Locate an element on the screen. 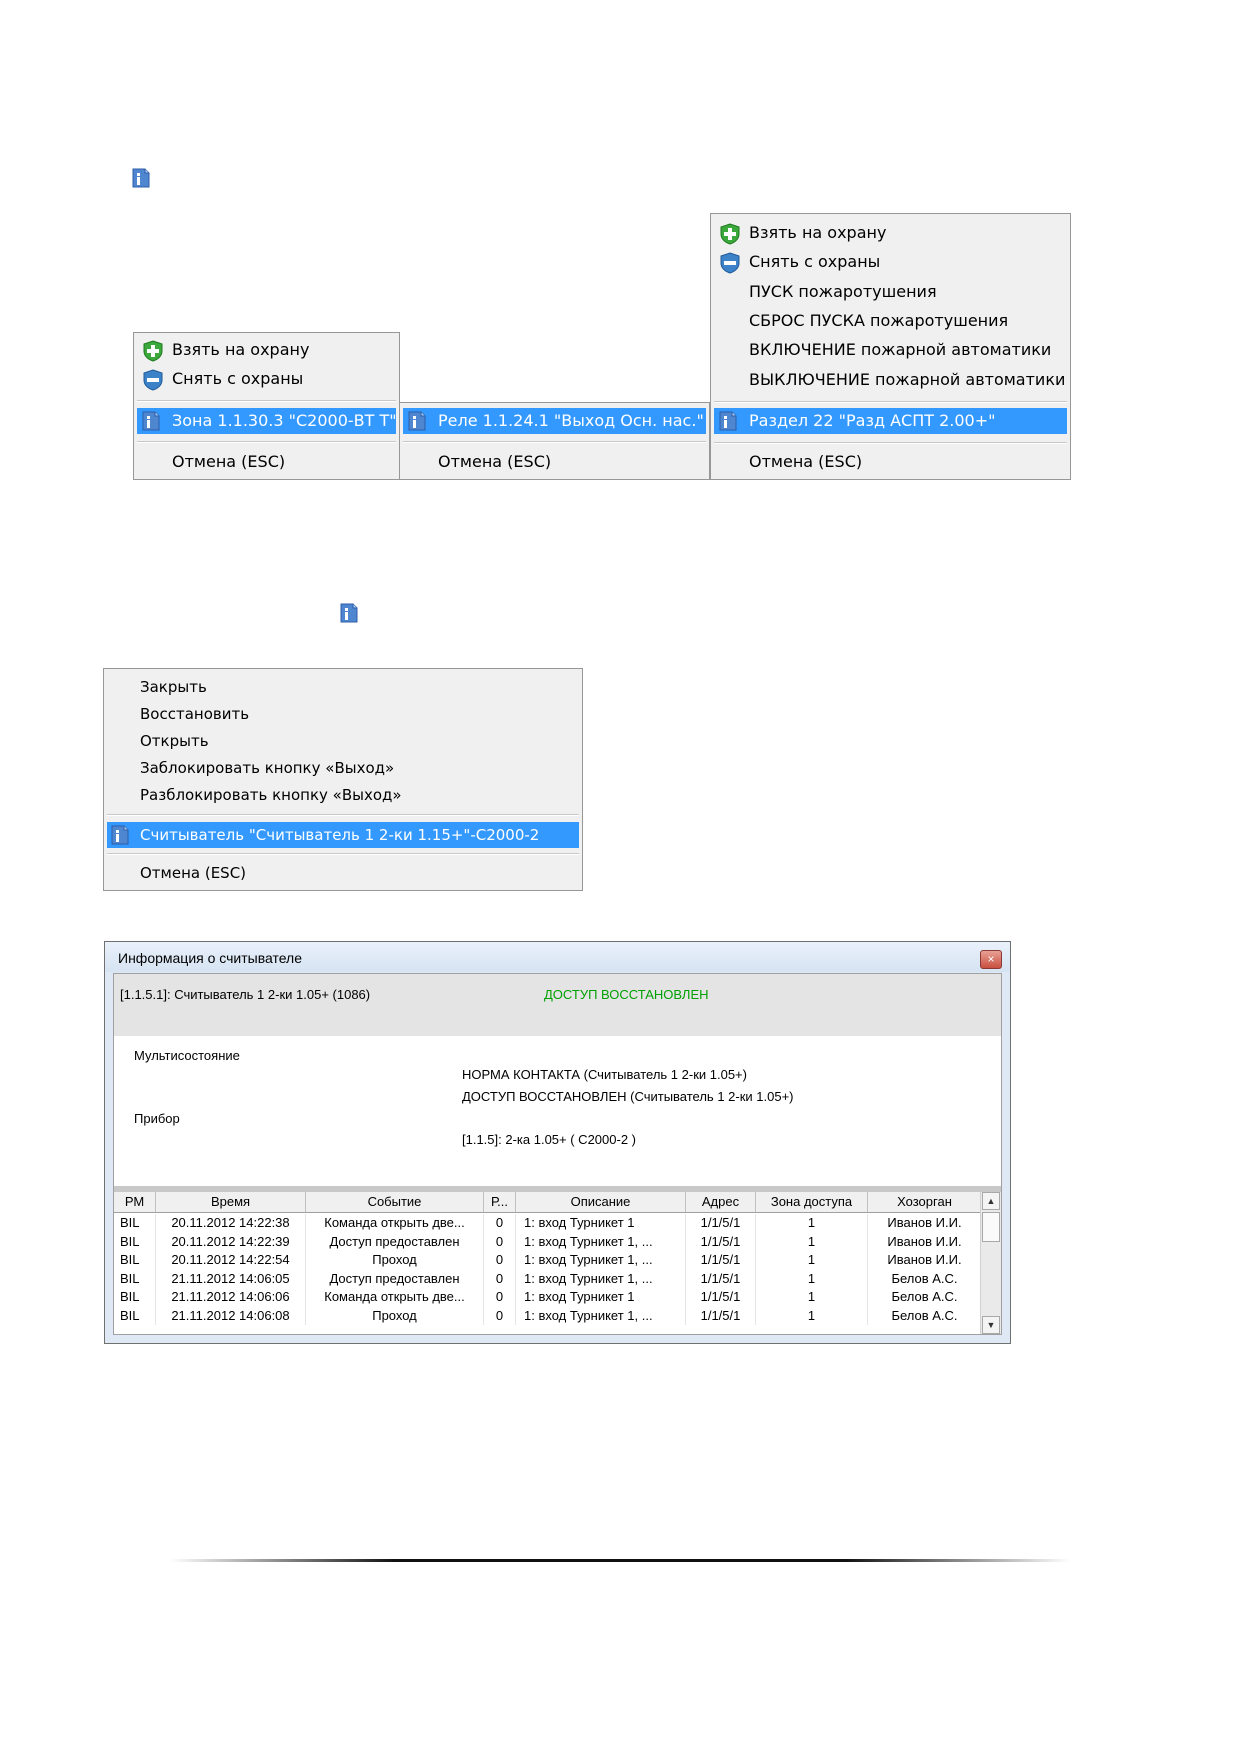 Image resolution: width=1239 pixels, height=1752 pixels. arm-green-shield-icon is located at coordinates (153, 351).